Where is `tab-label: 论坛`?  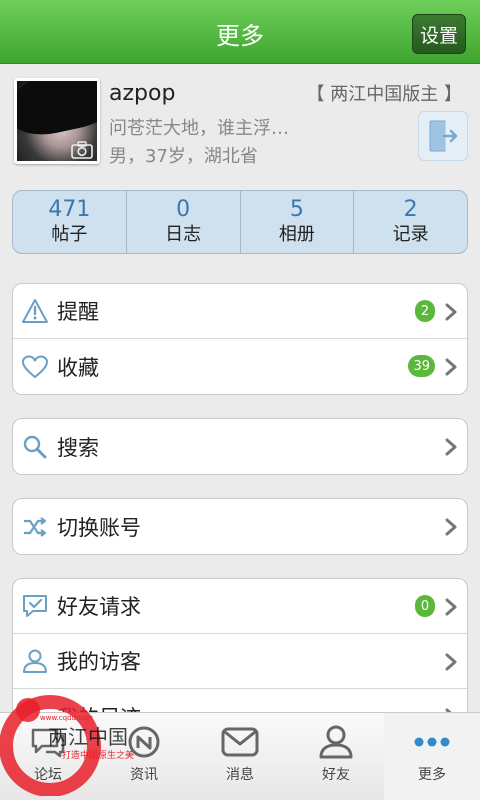
tab-label: 论坛 is located at coordinates (48, 775).